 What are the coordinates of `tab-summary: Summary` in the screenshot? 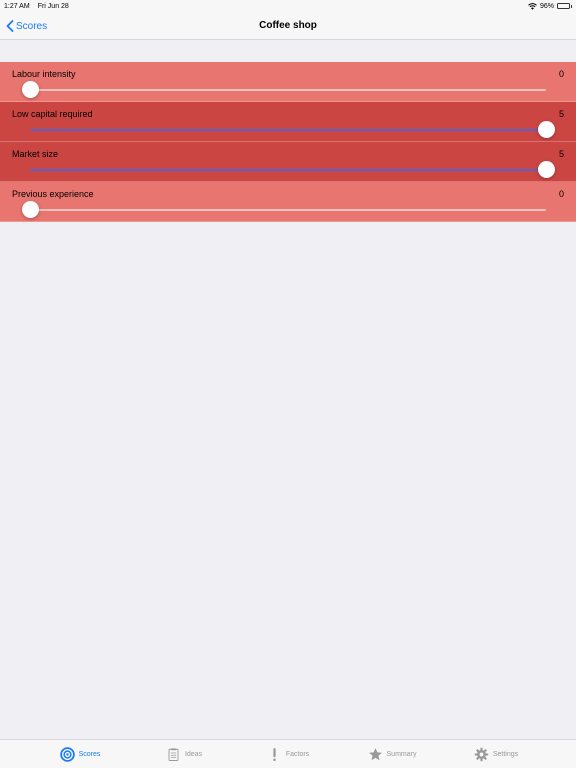 It's located at (392, 754).